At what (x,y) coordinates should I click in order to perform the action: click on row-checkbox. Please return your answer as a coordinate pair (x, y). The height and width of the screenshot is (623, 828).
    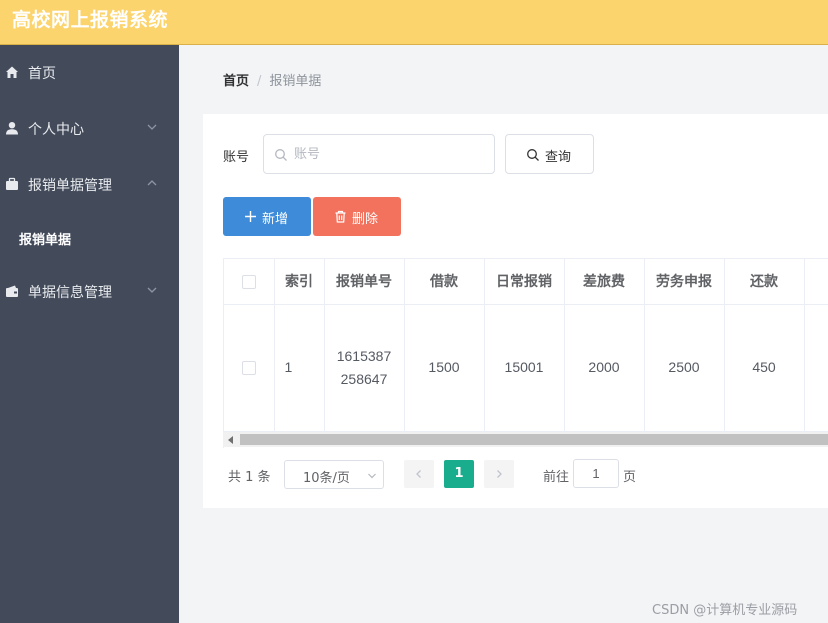
    Looking at the image, I should click on (248, 368).